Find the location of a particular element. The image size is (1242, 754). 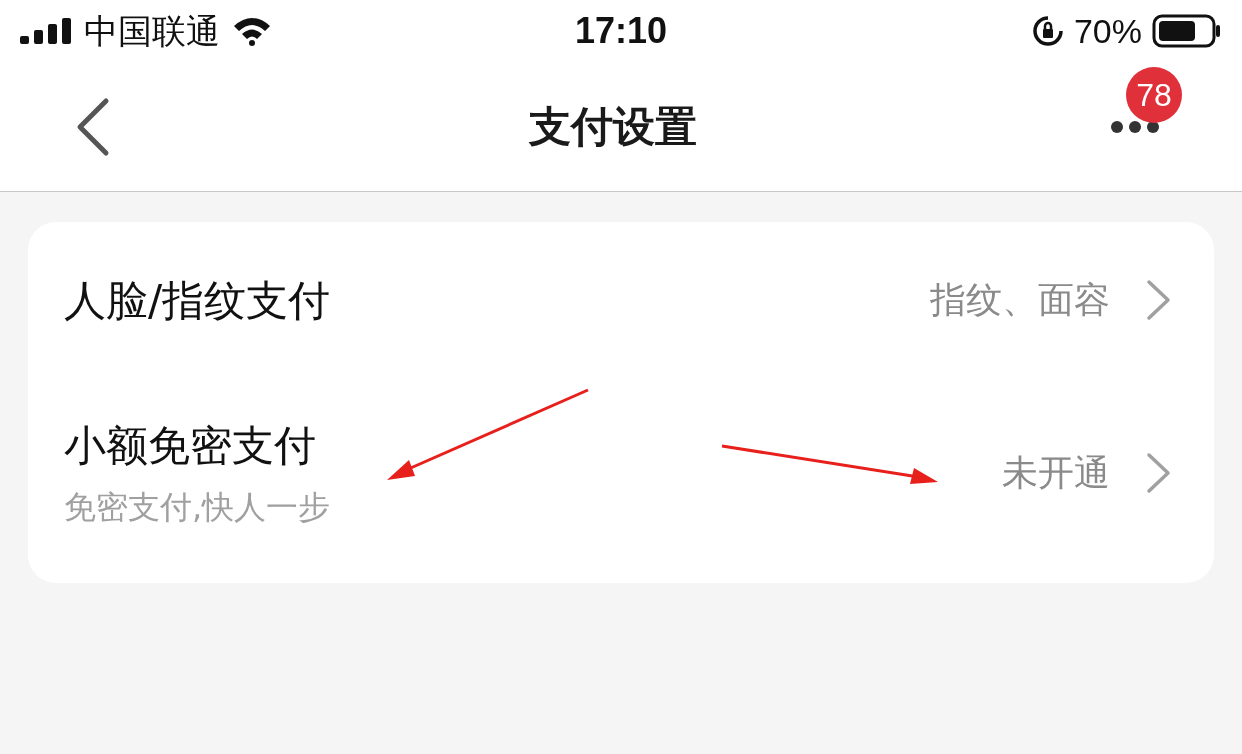

page-title: 支付设置 is located at coordinates (613, 127).